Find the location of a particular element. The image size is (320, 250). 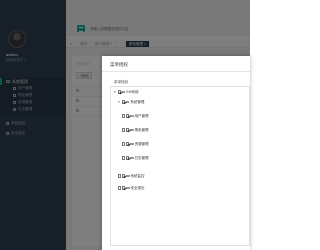

tree-field-label: 菜单授权 is located at coordinates (121, 82).